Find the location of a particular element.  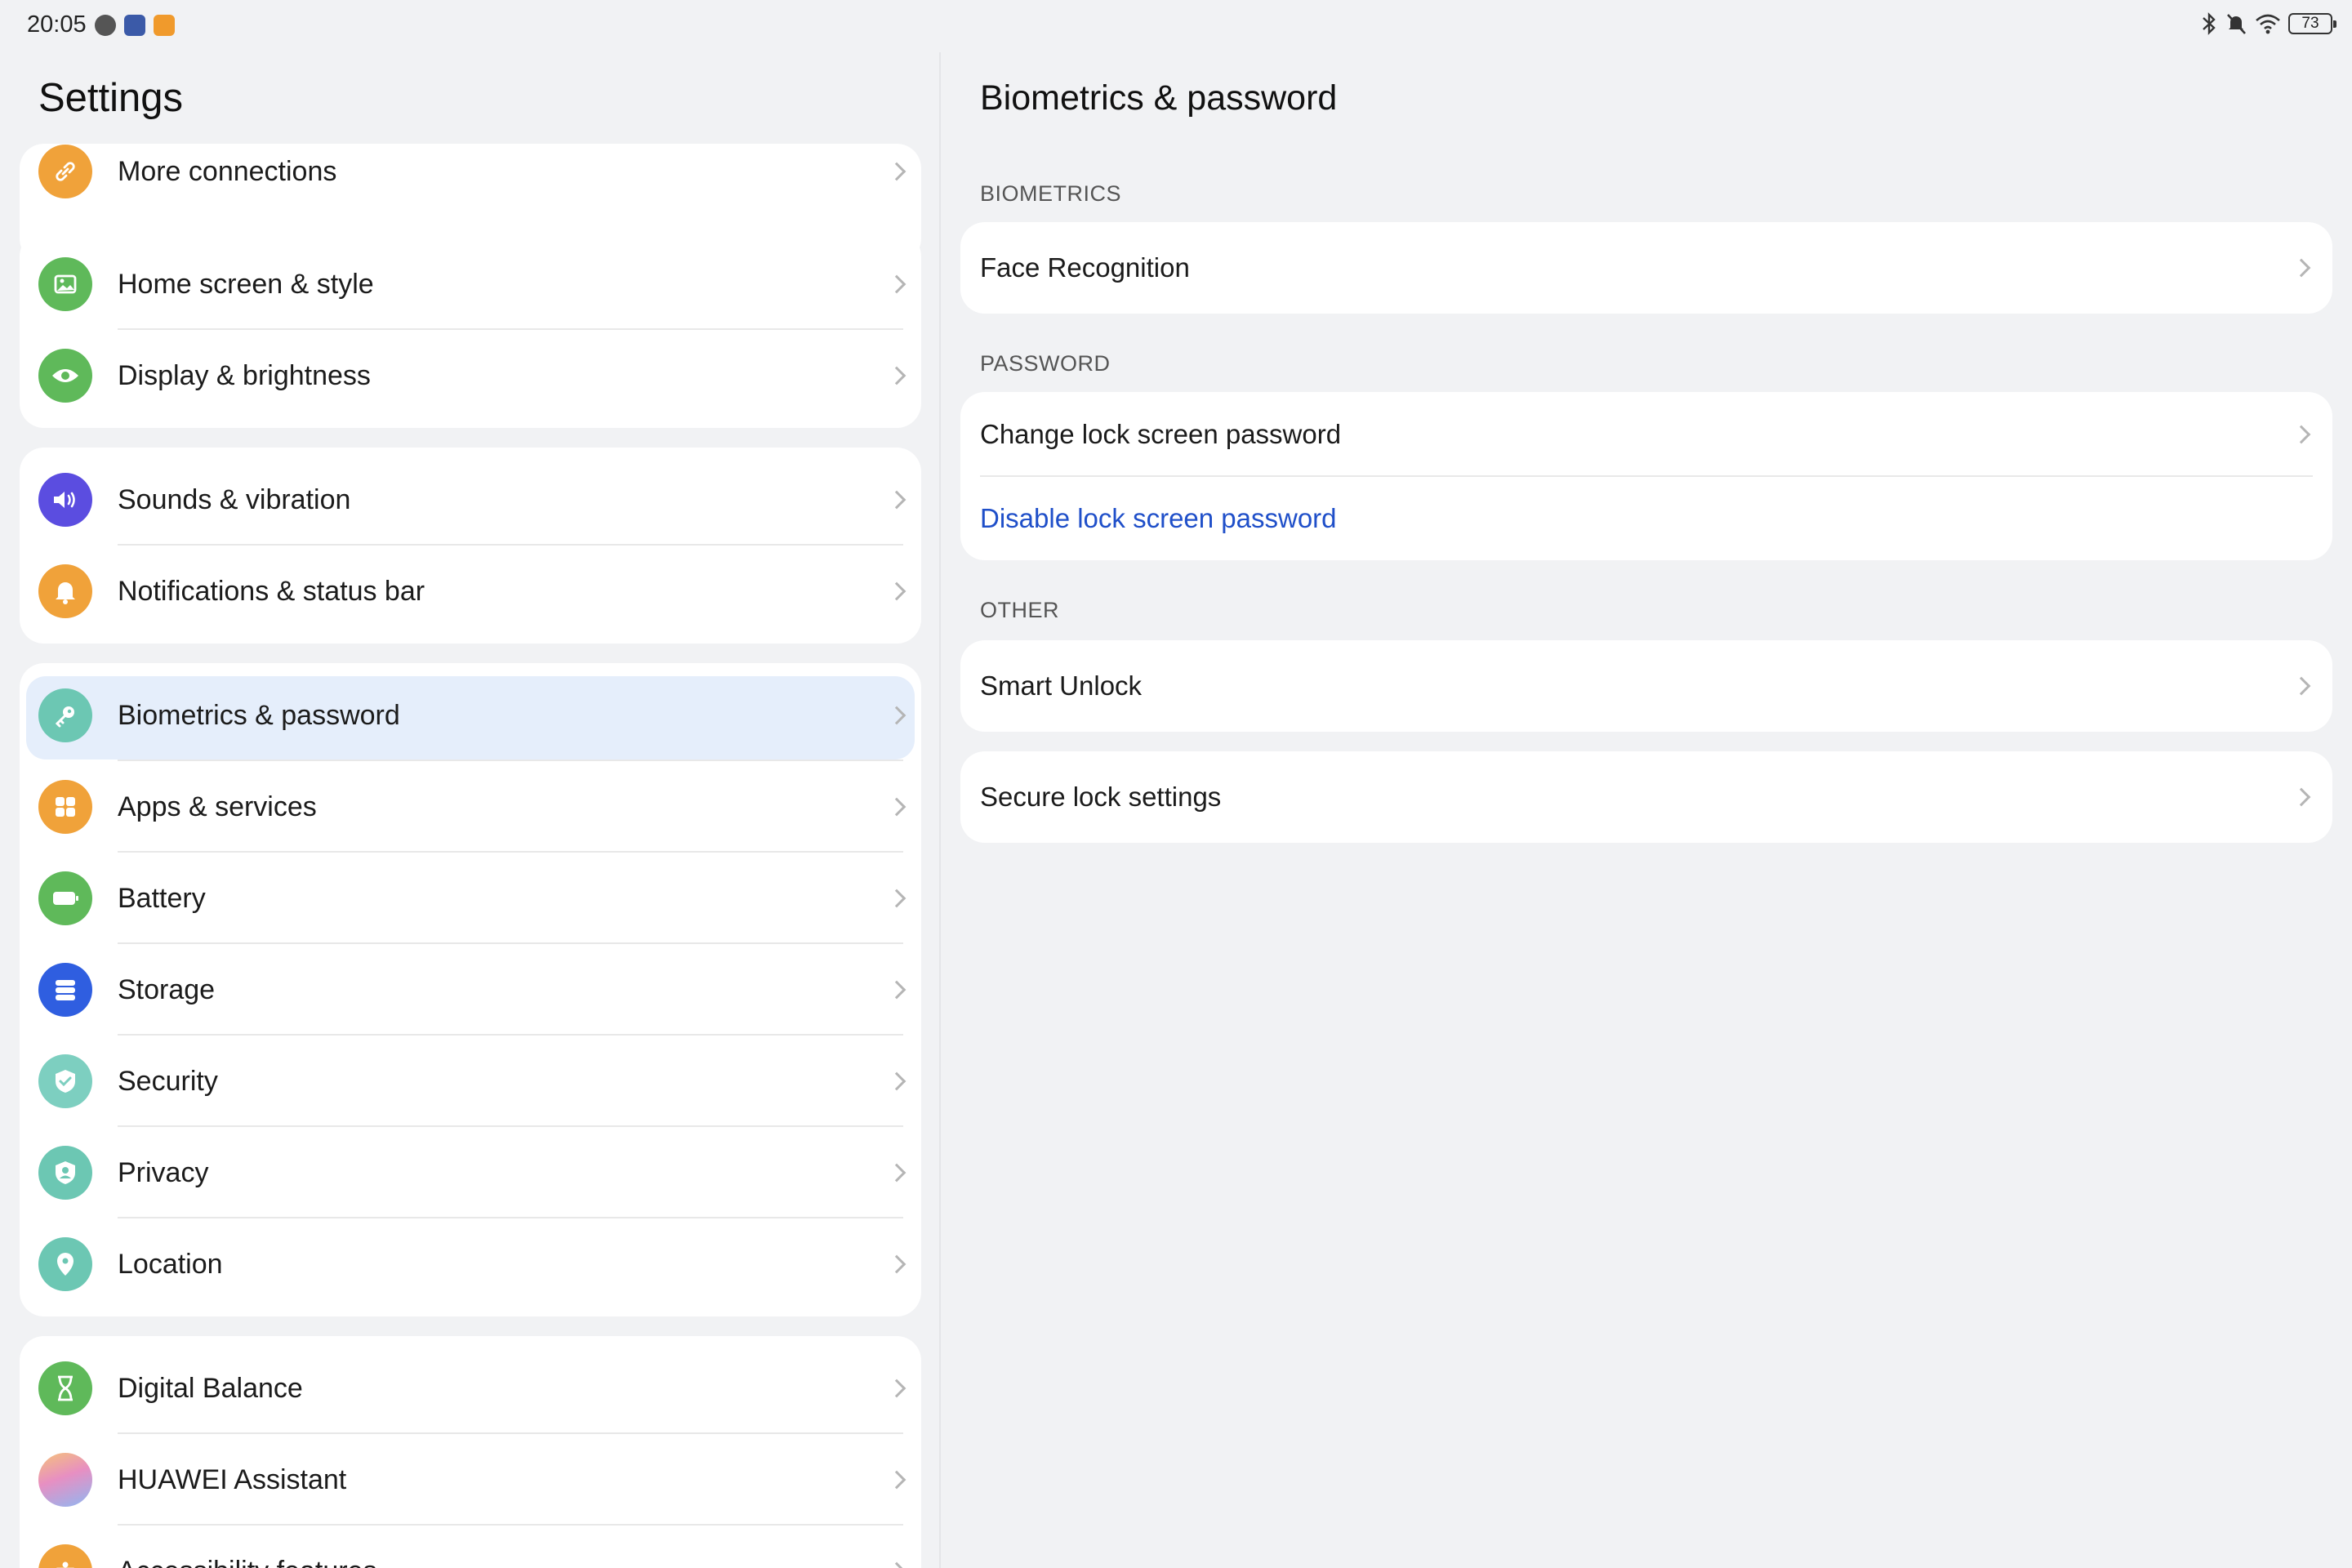

disable-password-item: Disable lock screen password is located at coordinates (1646, 518).